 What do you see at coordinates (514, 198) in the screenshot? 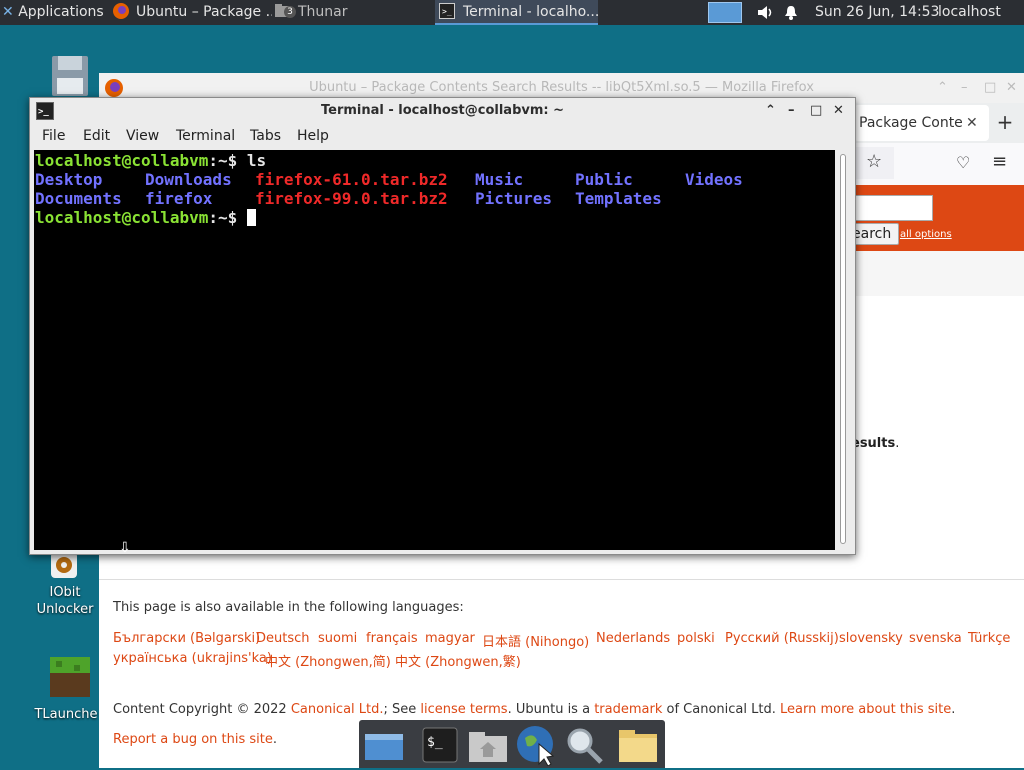
I see `listing-entry: Pictures` at bounding box center [514, 198].